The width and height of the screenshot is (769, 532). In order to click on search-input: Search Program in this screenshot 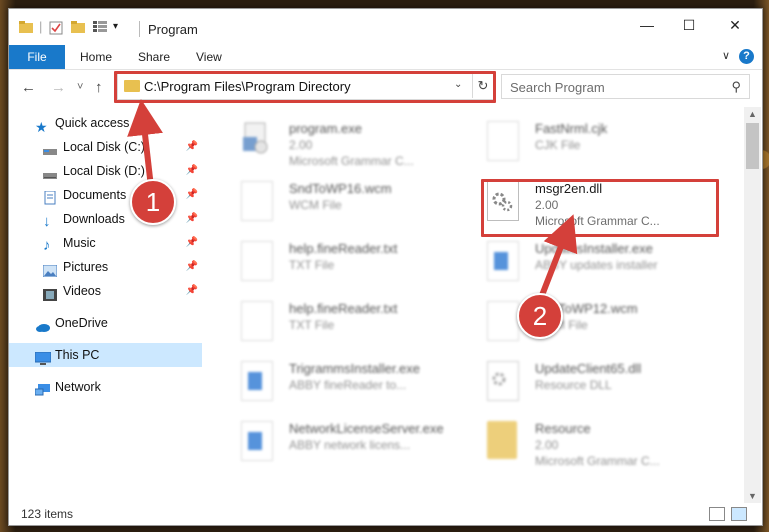, I will do `click(557, 87)`.